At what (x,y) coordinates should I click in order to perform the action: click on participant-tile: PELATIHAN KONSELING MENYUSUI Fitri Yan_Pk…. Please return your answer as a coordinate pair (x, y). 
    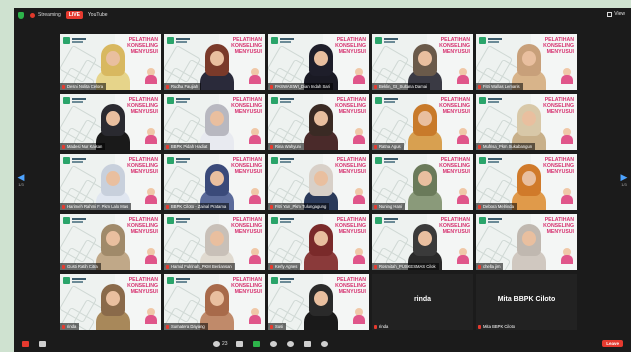
    Looking at the image, I should click on (318, 182).